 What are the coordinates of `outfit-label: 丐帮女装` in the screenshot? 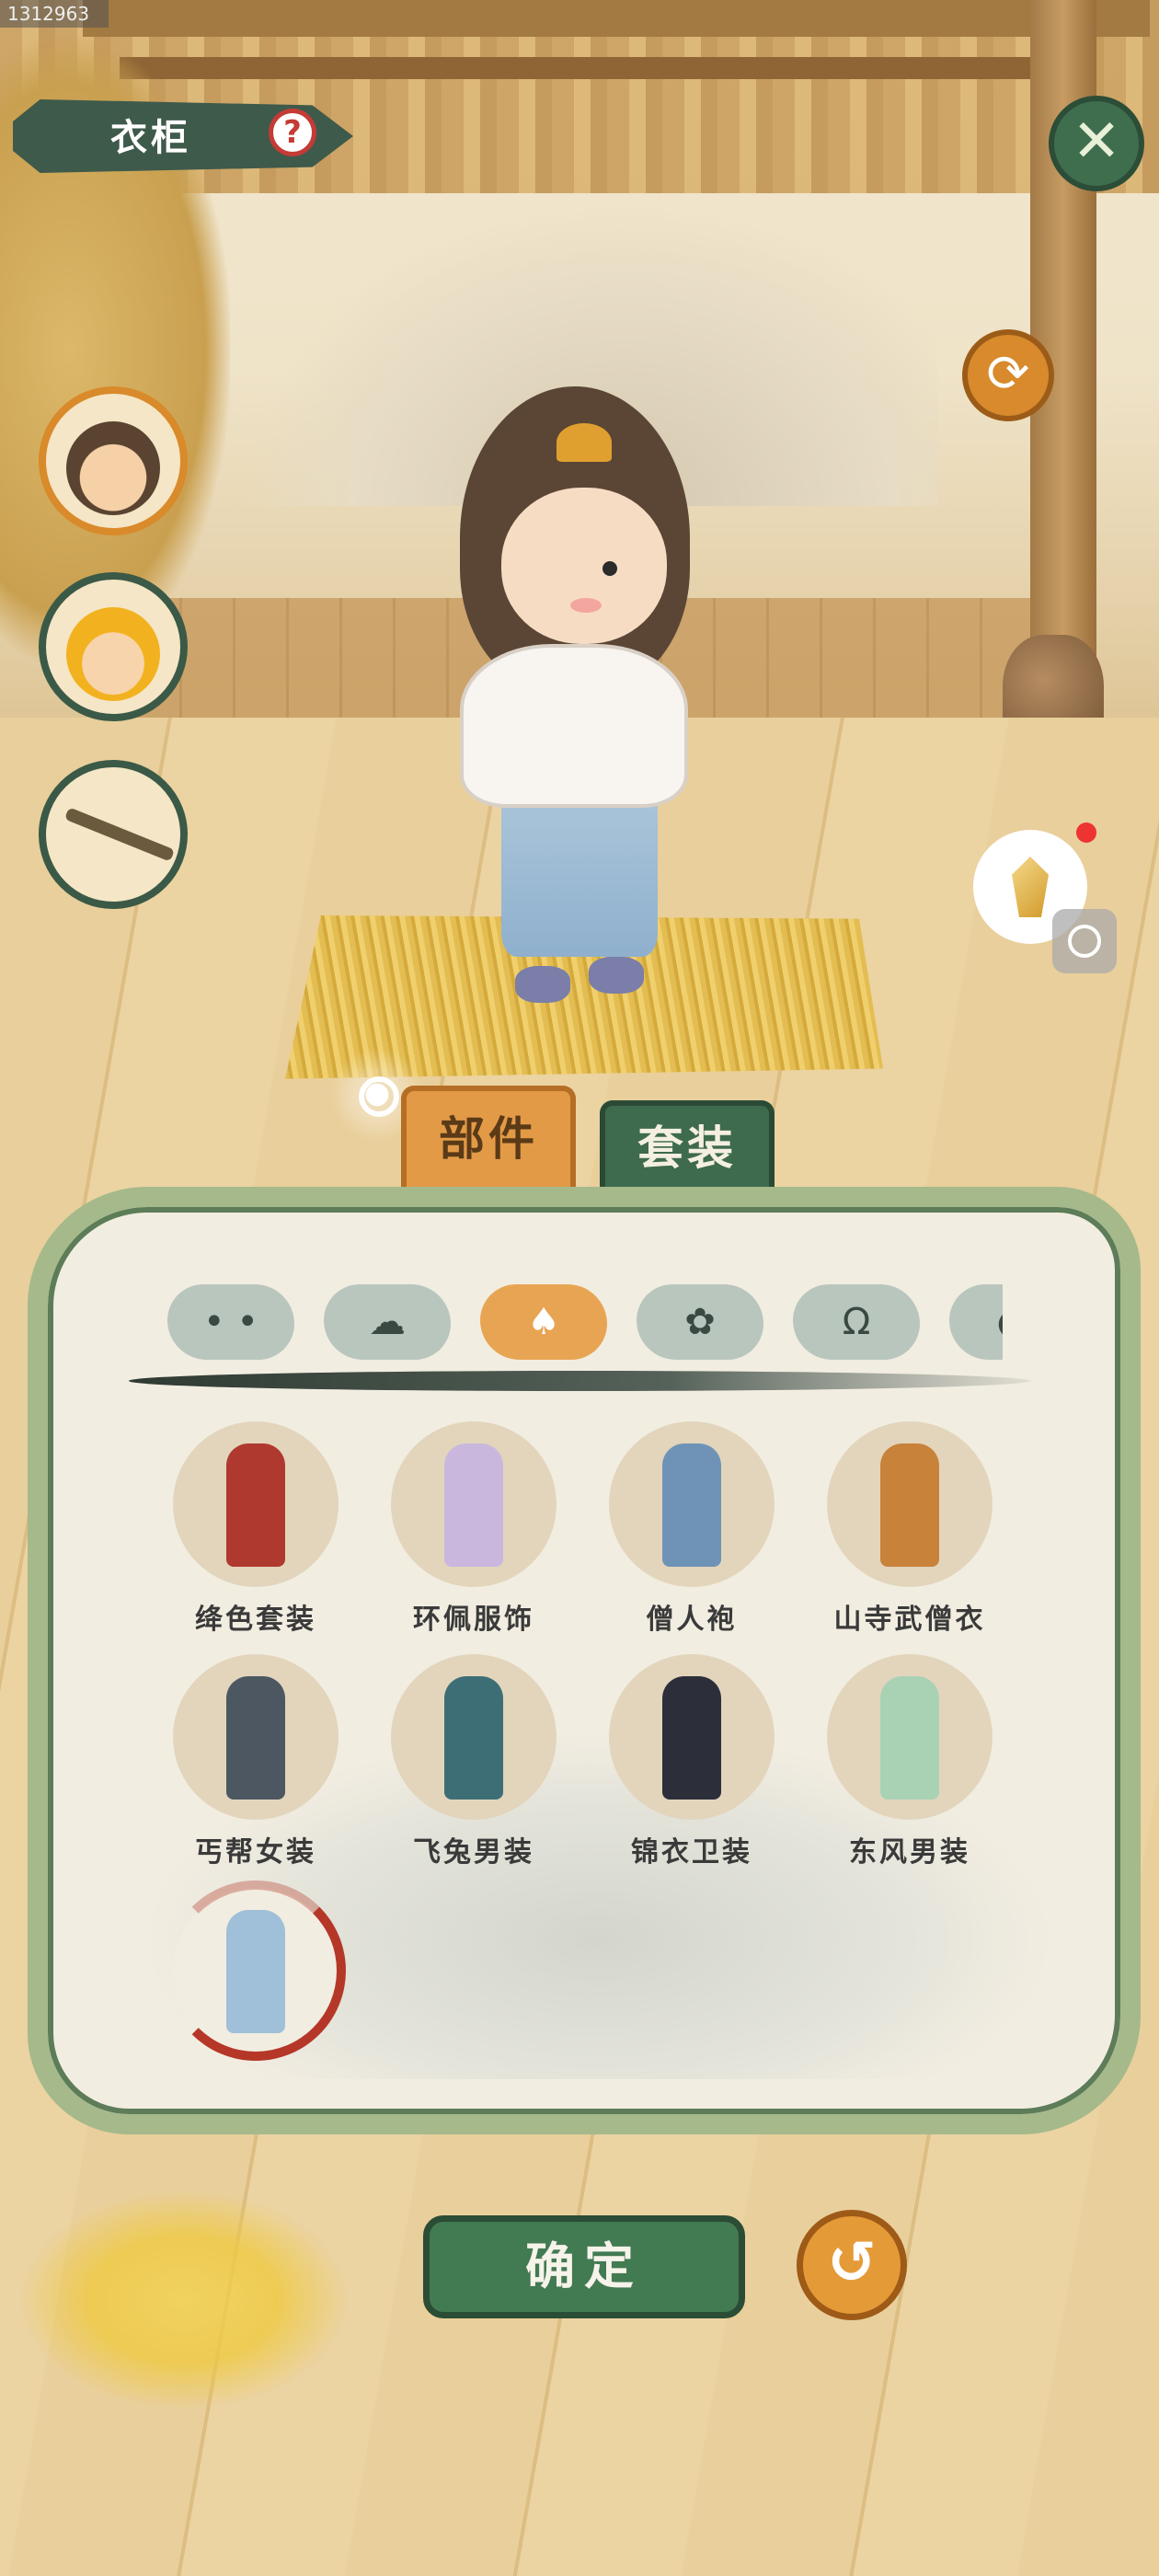 It's located at (255, 1852).